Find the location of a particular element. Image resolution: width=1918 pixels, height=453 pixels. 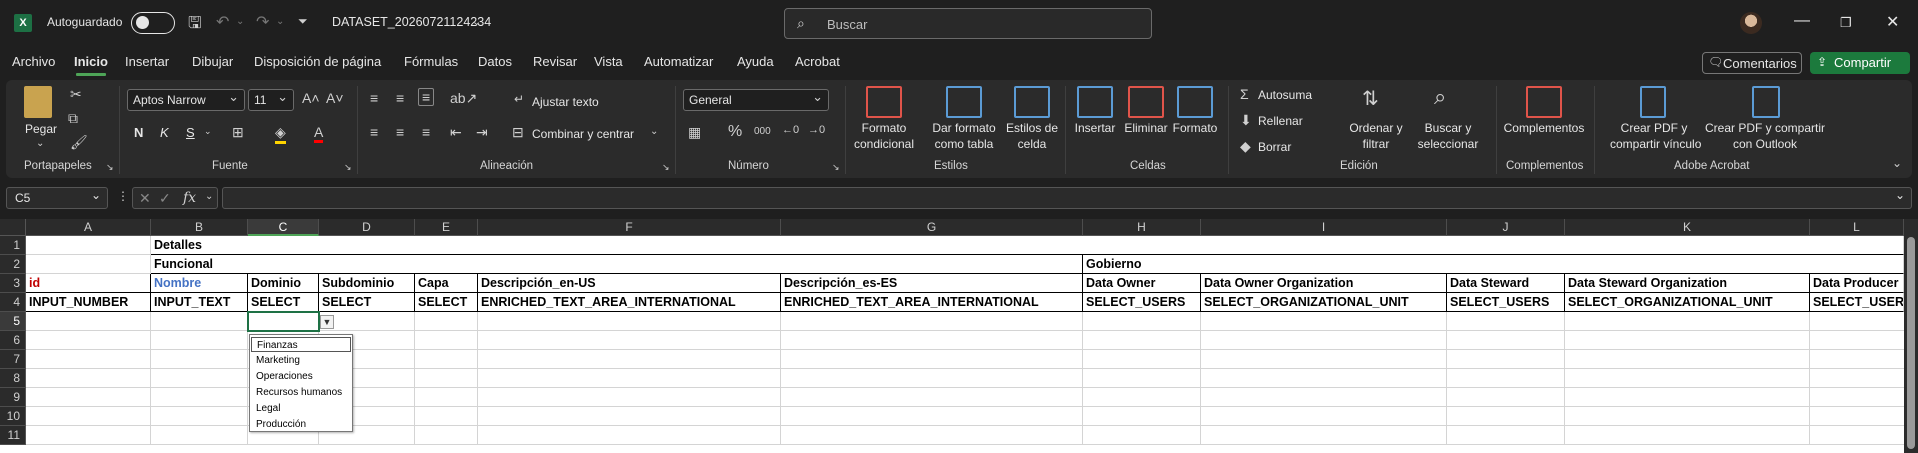

more-options-icon: ⋮ is located at coordinates (123, 196).